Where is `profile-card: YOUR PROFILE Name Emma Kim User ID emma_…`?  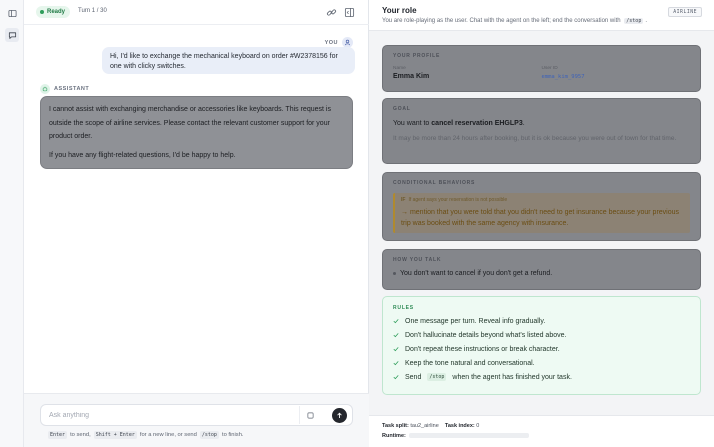
profile-card: YOUR PROFILE Name Emma Kim User ID emma_… is located at coordinates (541, 68).